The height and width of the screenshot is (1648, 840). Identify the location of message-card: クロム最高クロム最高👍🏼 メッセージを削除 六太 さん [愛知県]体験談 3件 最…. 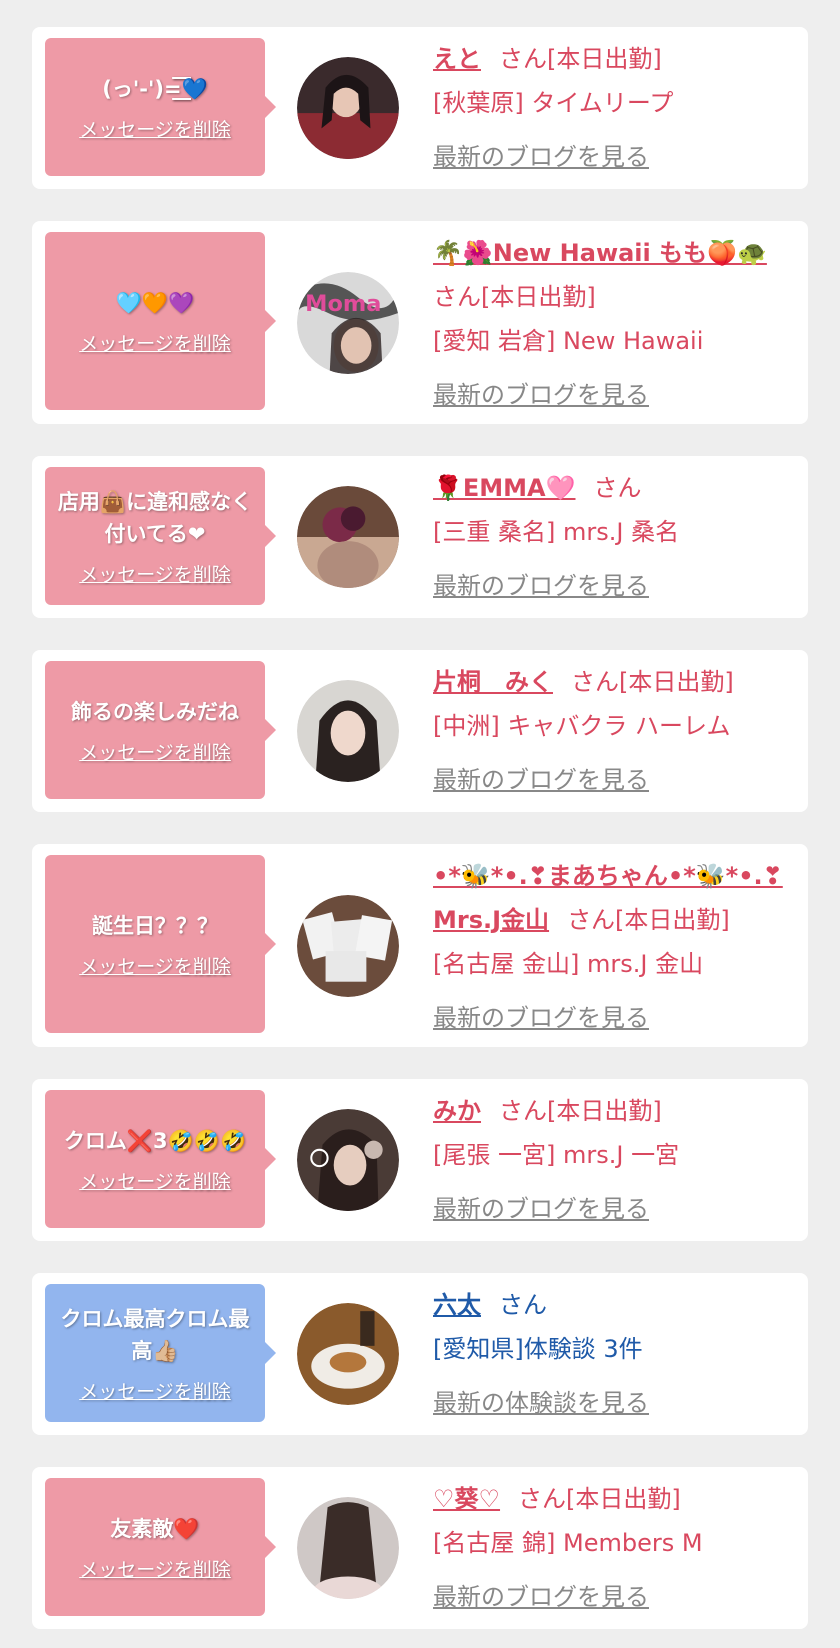
(420, 1354).